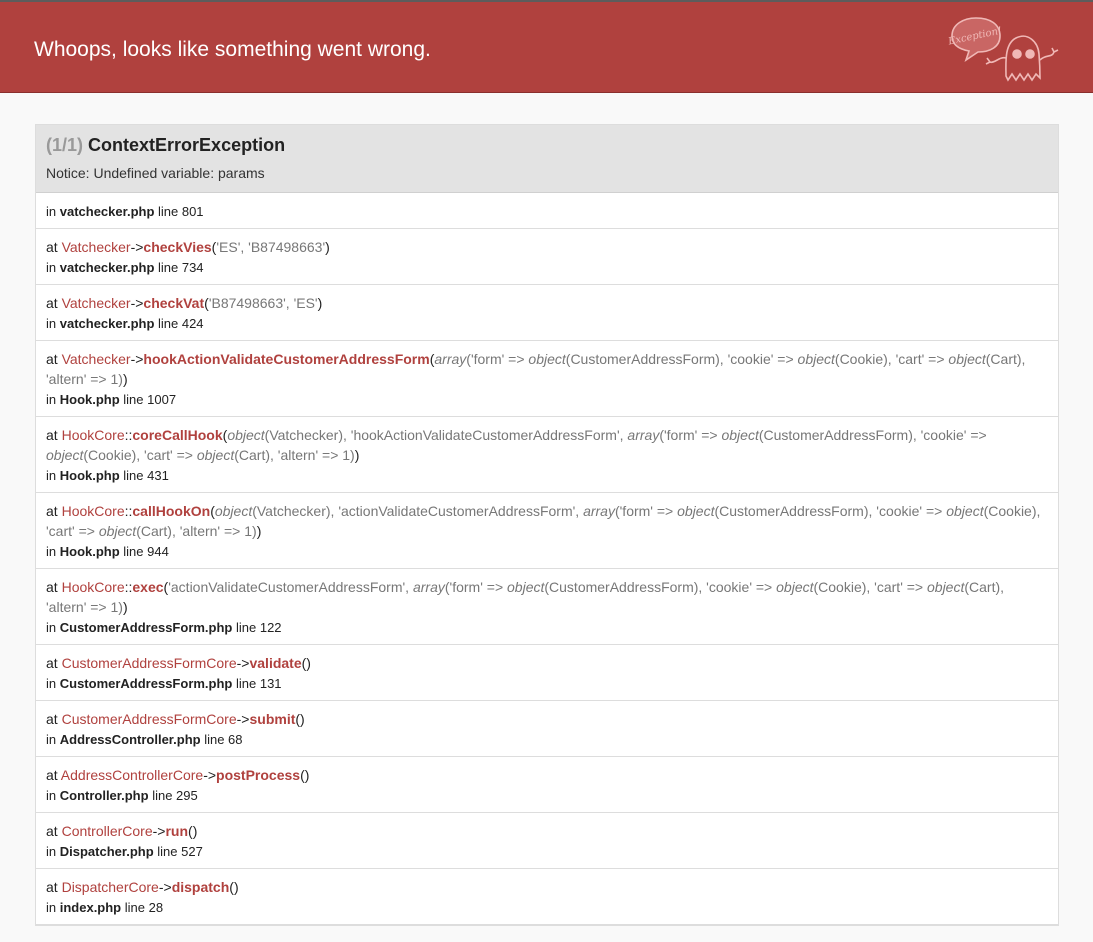 The width and height of the screenshot is (1093, 942). Describe the element at coordinates (107, 831) in the screenshot. I see `trace-class: ControllerCore` at that location.